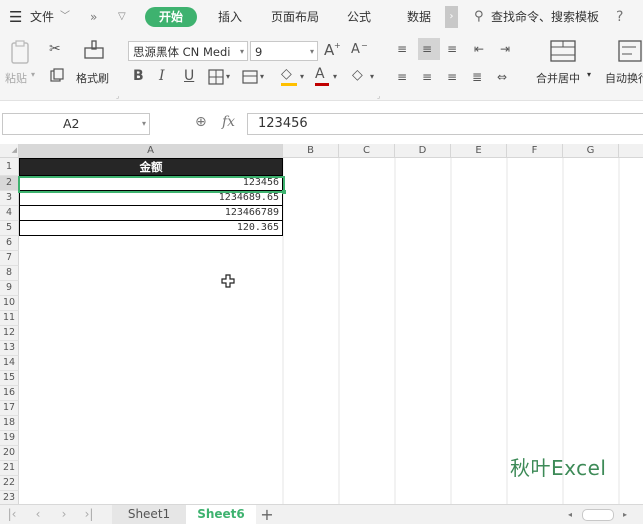  Describe the element at coordinates (9, 468) in the screenshot. I see `row-header-21: 21` at that location.